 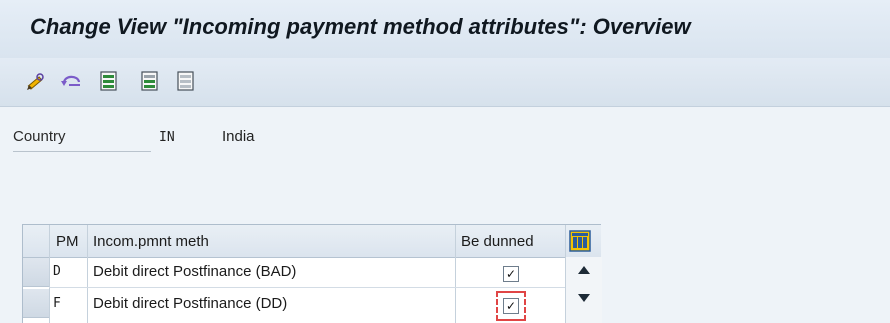 I want to click on edit-pencil-icon, so click(x=35, y=81).